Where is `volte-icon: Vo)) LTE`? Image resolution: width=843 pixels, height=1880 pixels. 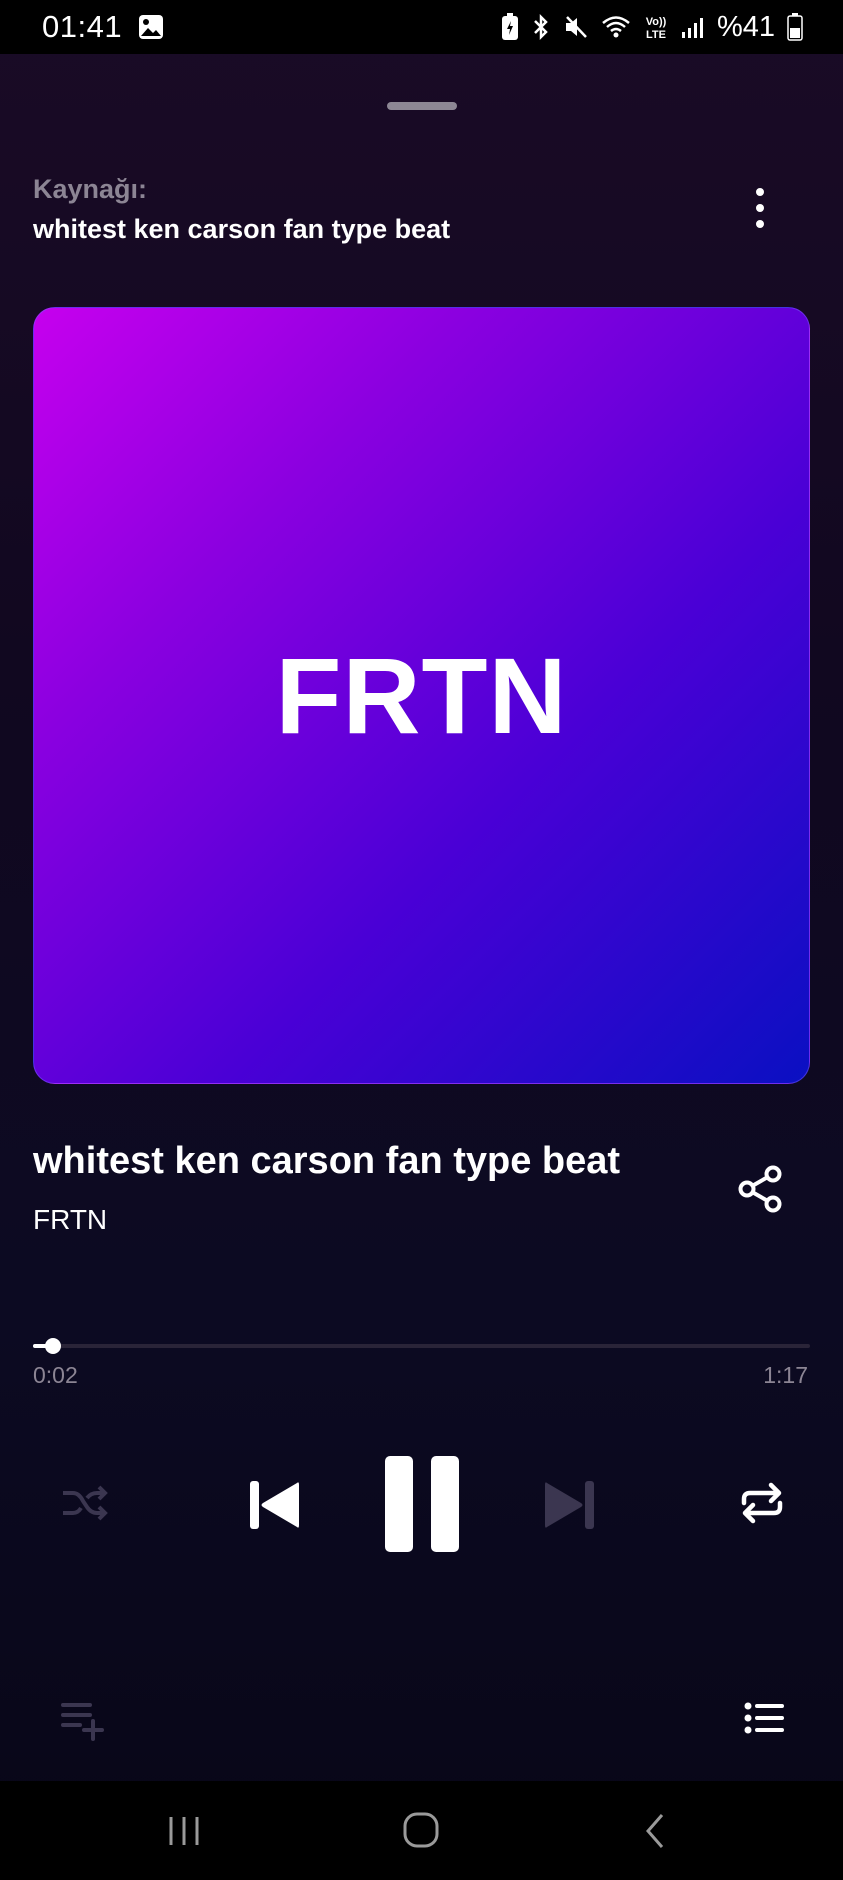 volte-icon: Vo)) LTE is located at coordinates (656, 27).